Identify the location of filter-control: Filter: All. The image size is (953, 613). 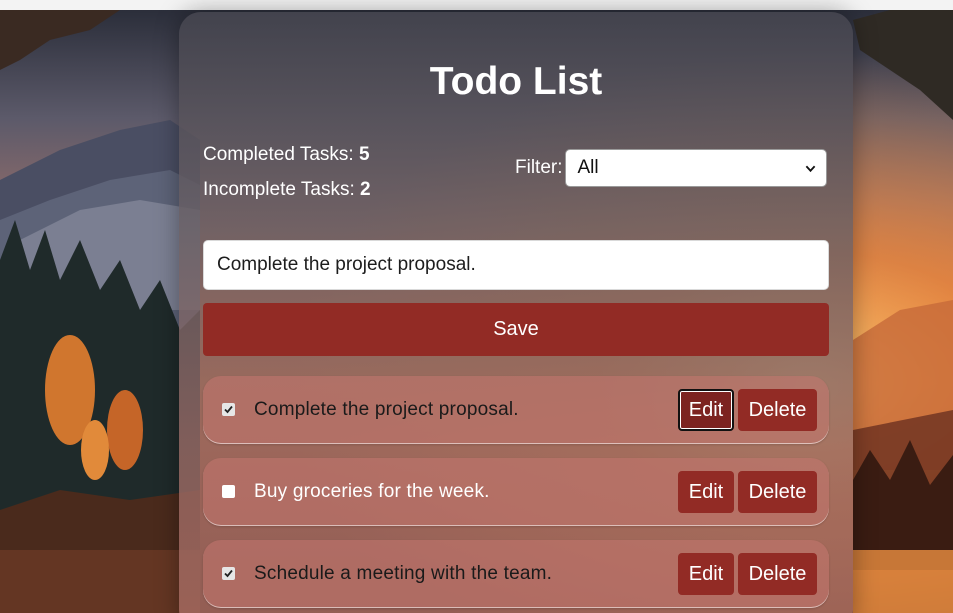
(671, 168).